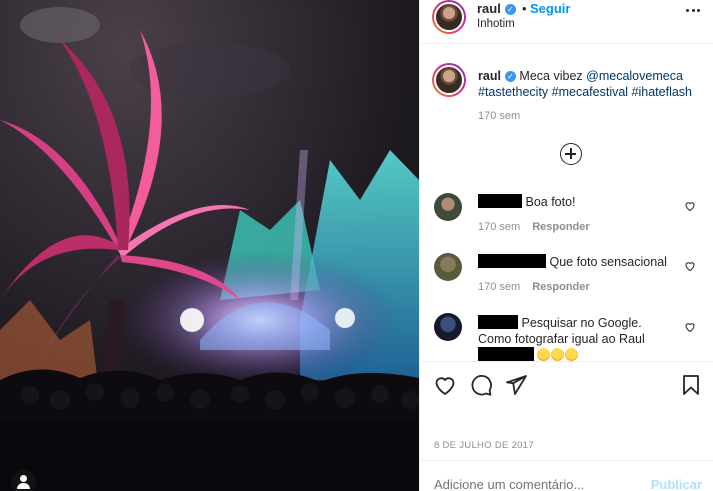 This screenshot has width=713, height=491. I want to click on caption-avatar, so click(449, 80).